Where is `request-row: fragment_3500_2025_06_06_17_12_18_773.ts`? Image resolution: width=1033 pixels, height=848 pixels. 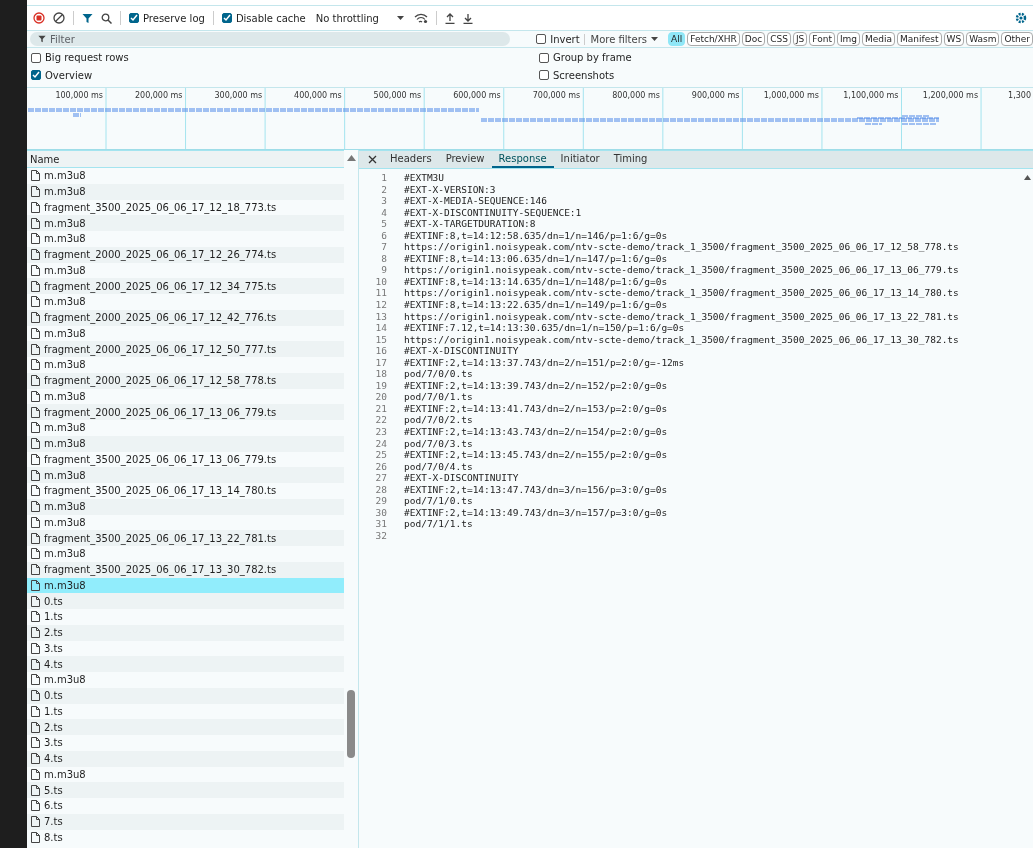 request-row: fragment_3500_2025_06_06_17_12_18_773.ts is located at coordinates (185, 207).